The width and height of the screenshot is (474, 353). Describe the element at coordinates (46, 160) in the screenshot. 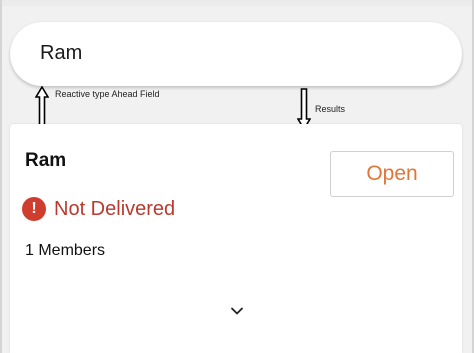

I see `result-title: Ram` at that location.